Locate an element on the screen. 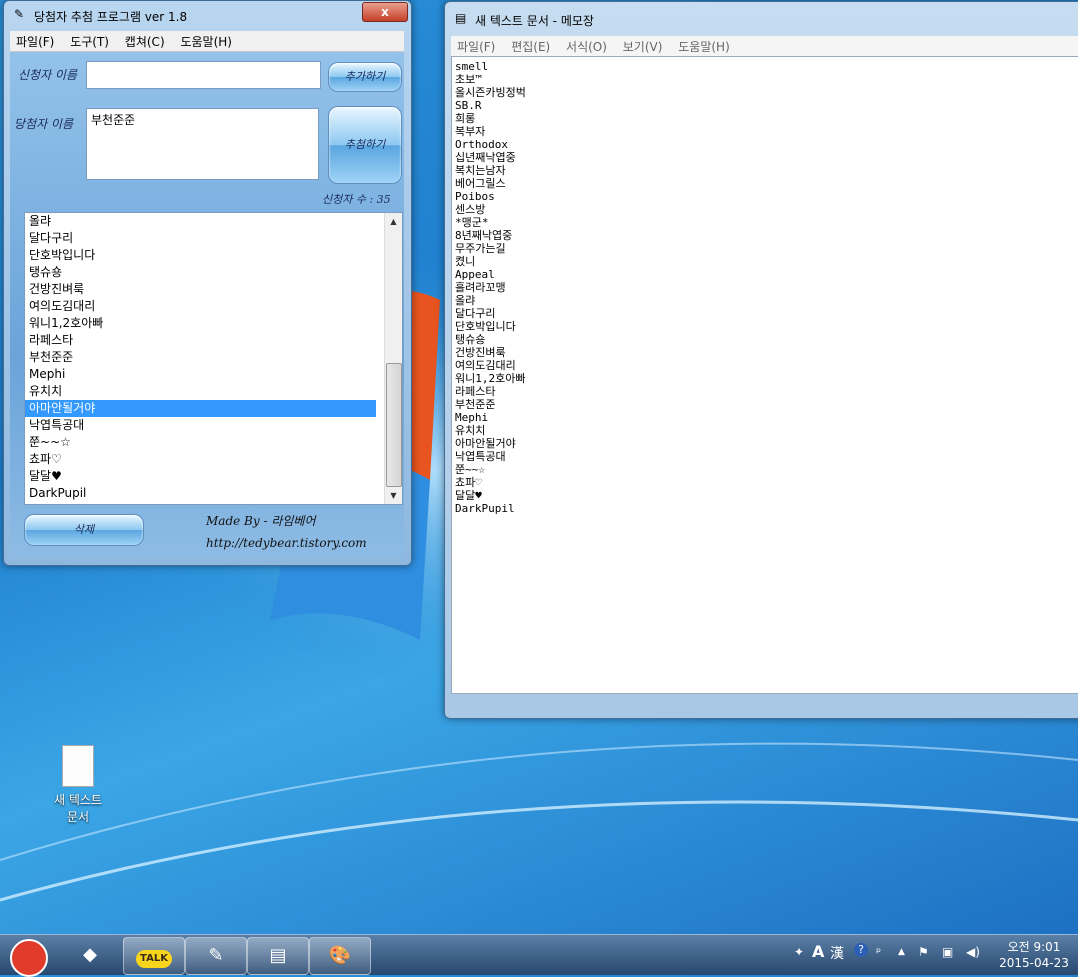 This screenshot has width=1078, height=977. notepad-line: DarkPupil is located at coordinates (485, 508).